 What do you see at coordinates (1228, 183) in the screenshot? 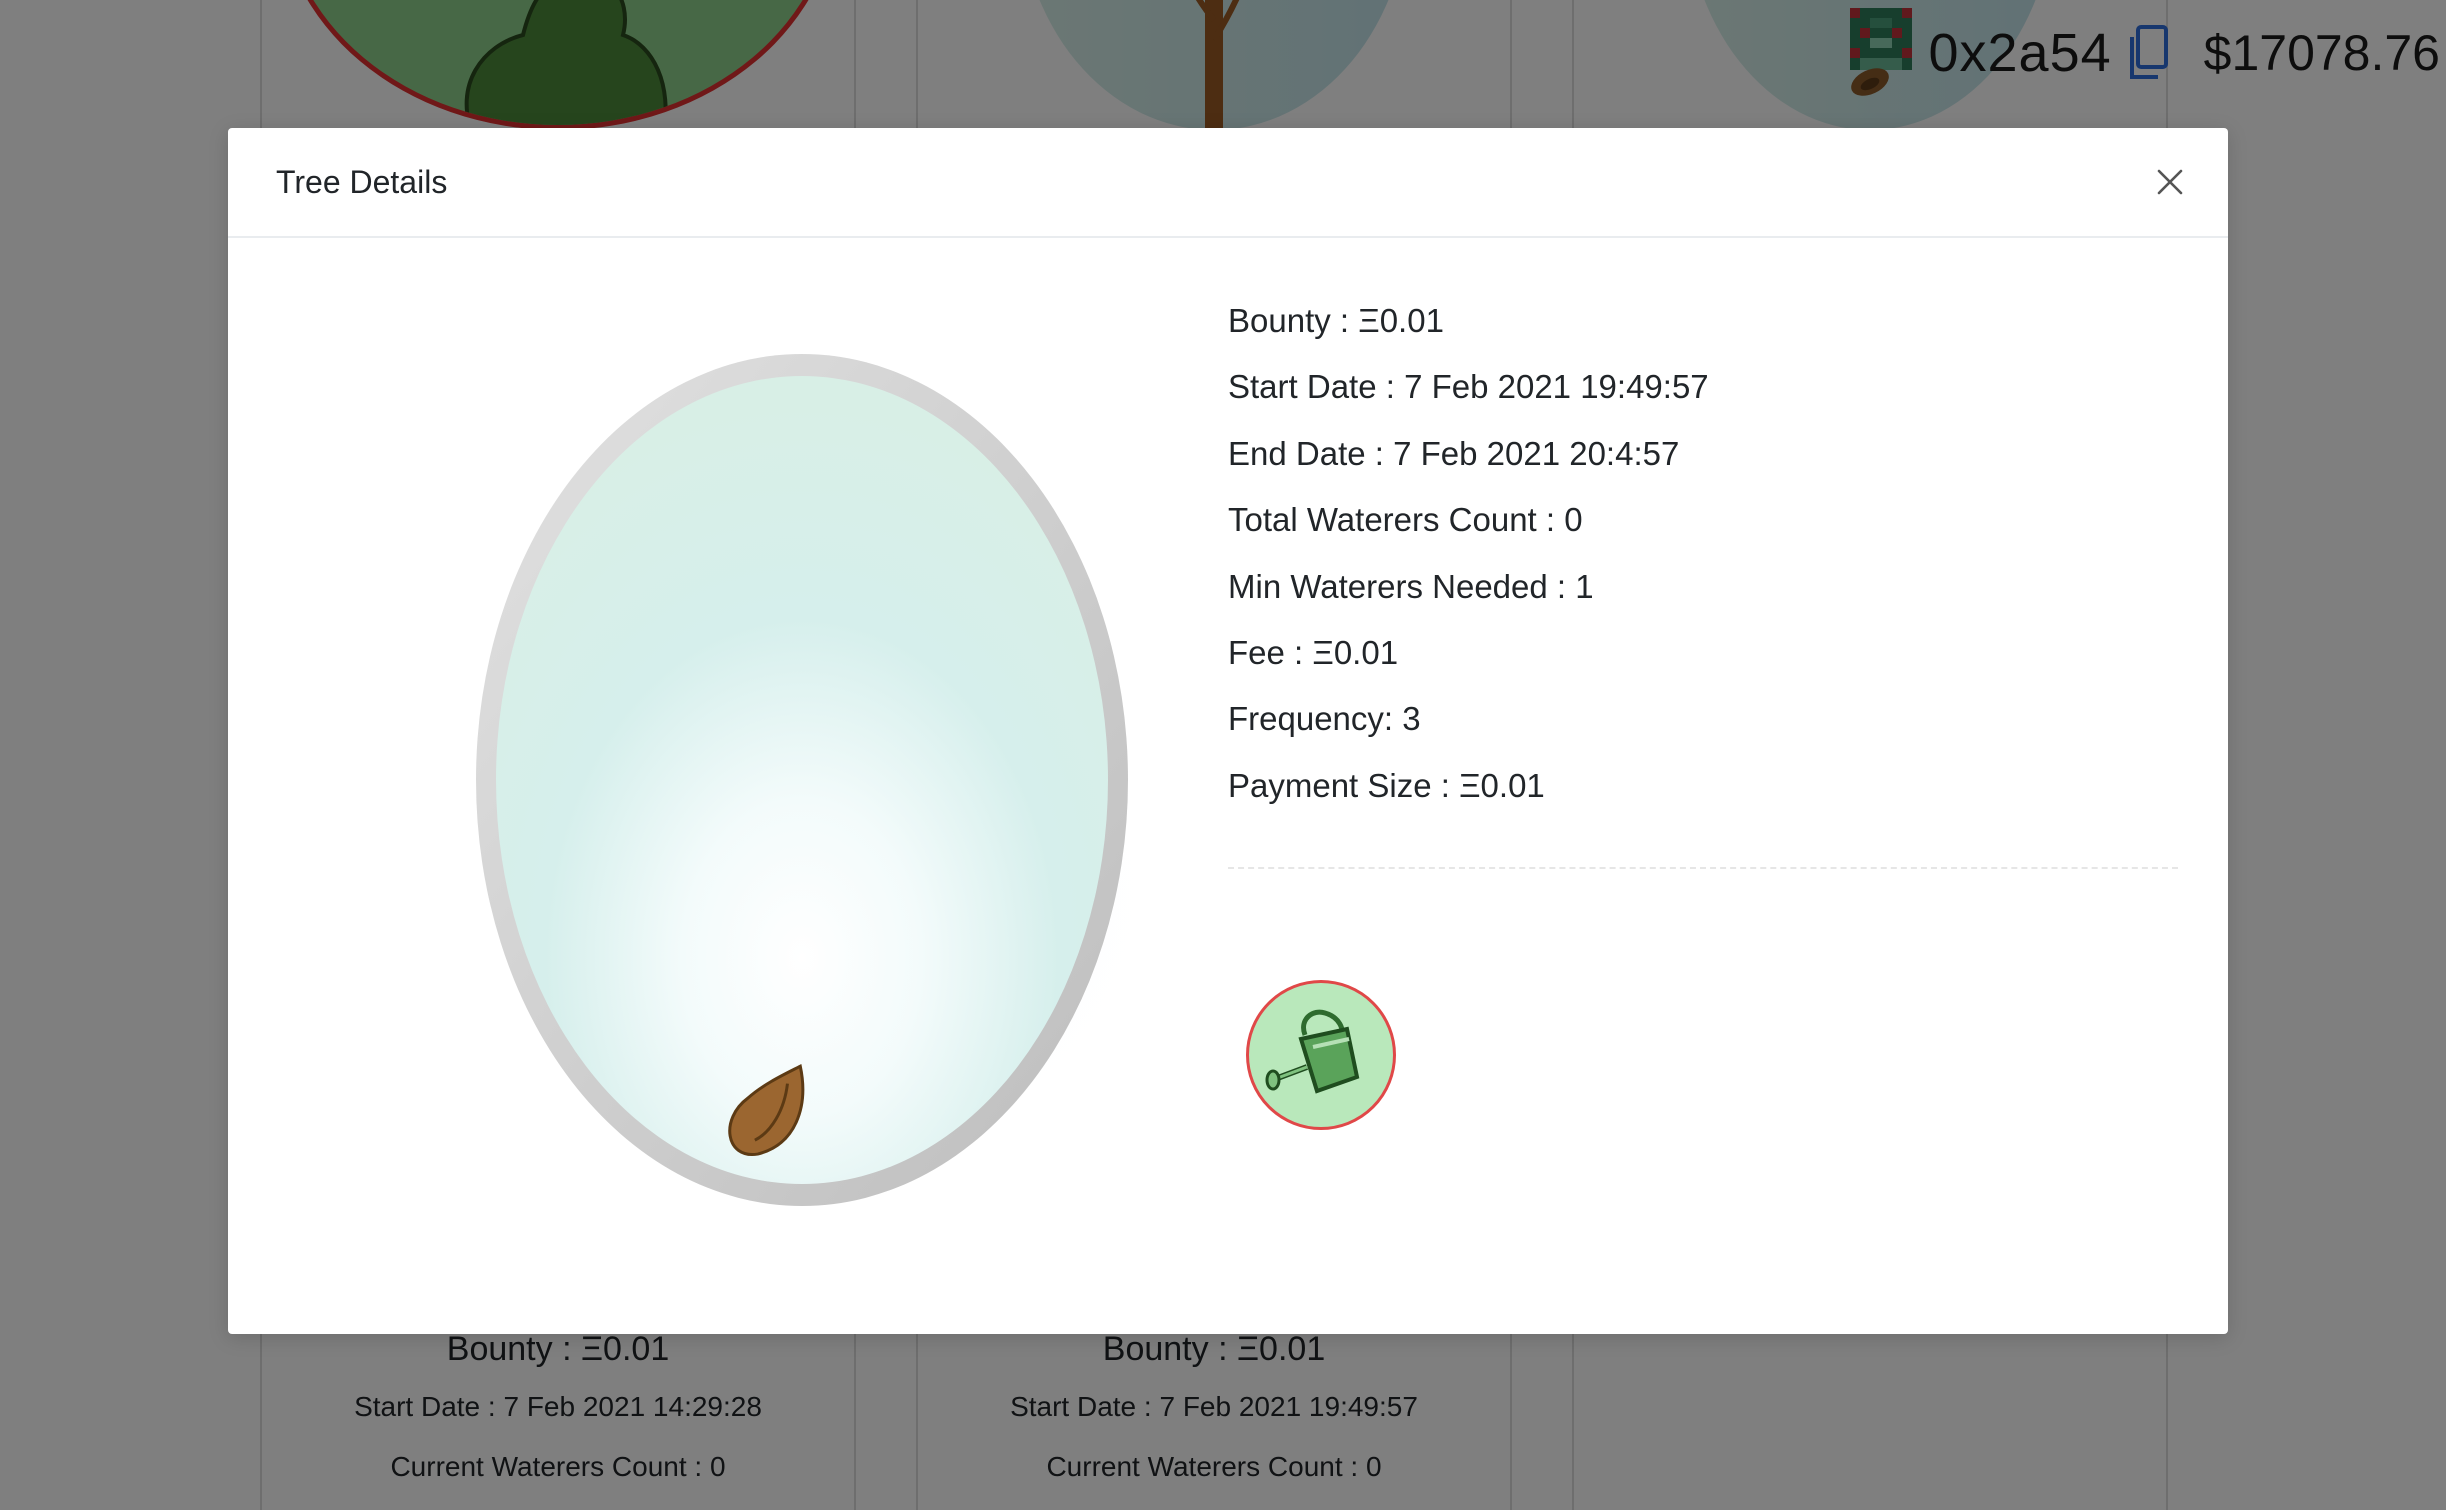
I see `modal-header: Tree Details` at bounding box center [1228, 183].